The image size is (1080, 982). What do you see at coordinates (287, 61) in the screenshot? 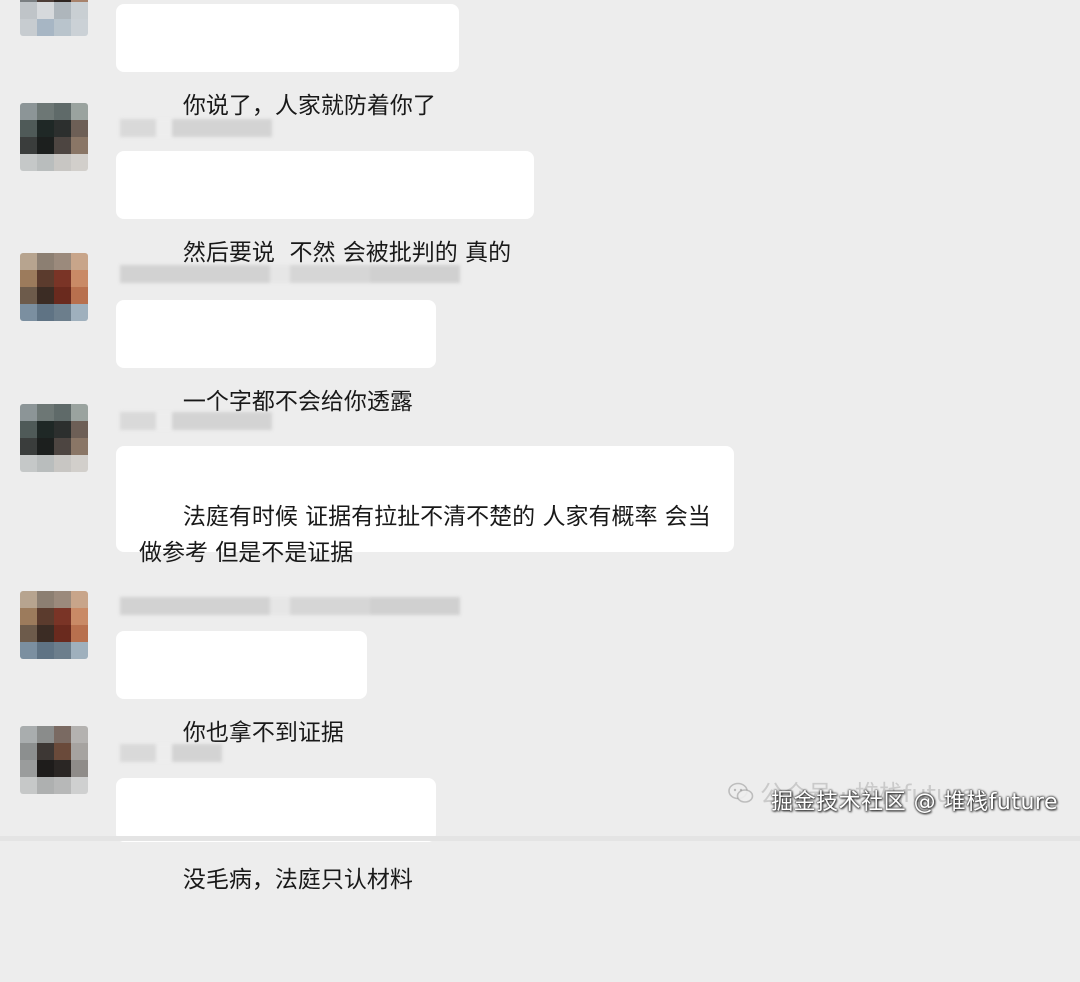
I see `message-bubble: 你说了，人家就防着你了` at bounding box center [287, 61].